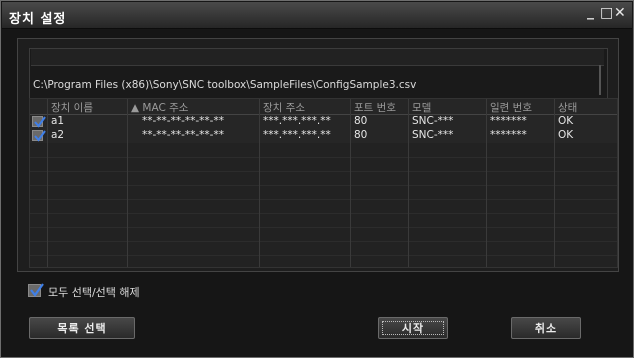  What do you see at coordinates (317, 57) in the screenshot?
I see `file-path-header` at bounding box center [317, 57].